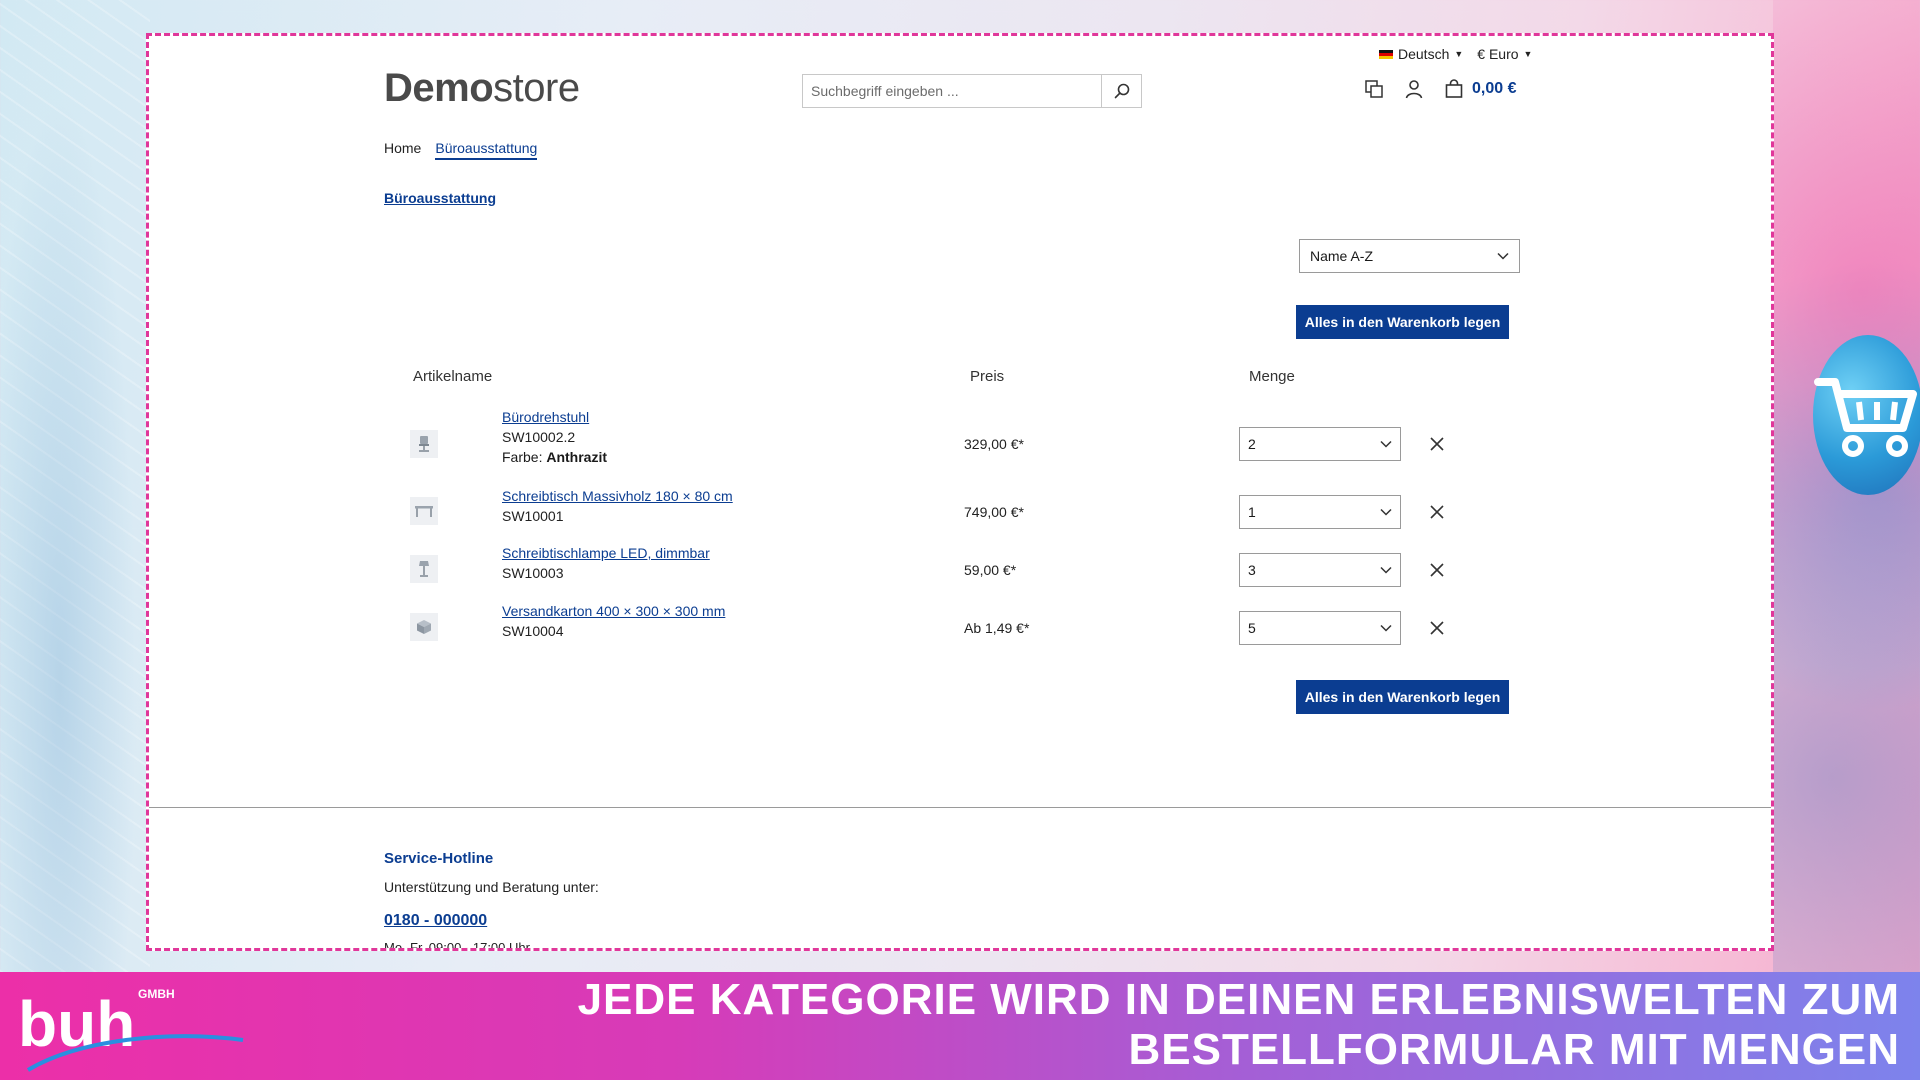 This screenshot has width=1920, height=1080. I want to click on add-all-to-cart-button-bottom: Alles in den Warenkorb legen, so click(1402, 697).